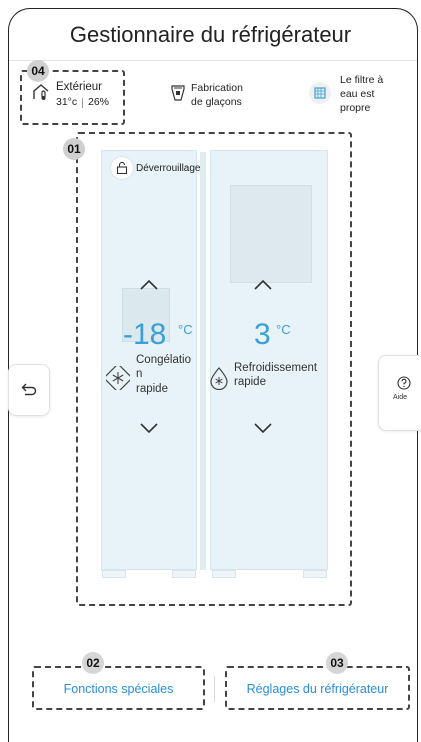 This screenshot has width=421, height=742. Describe the element at coordinates (210, 34) in the screenshot. I see `page-title: Gestionnaire du réfrigérateur` at that location.